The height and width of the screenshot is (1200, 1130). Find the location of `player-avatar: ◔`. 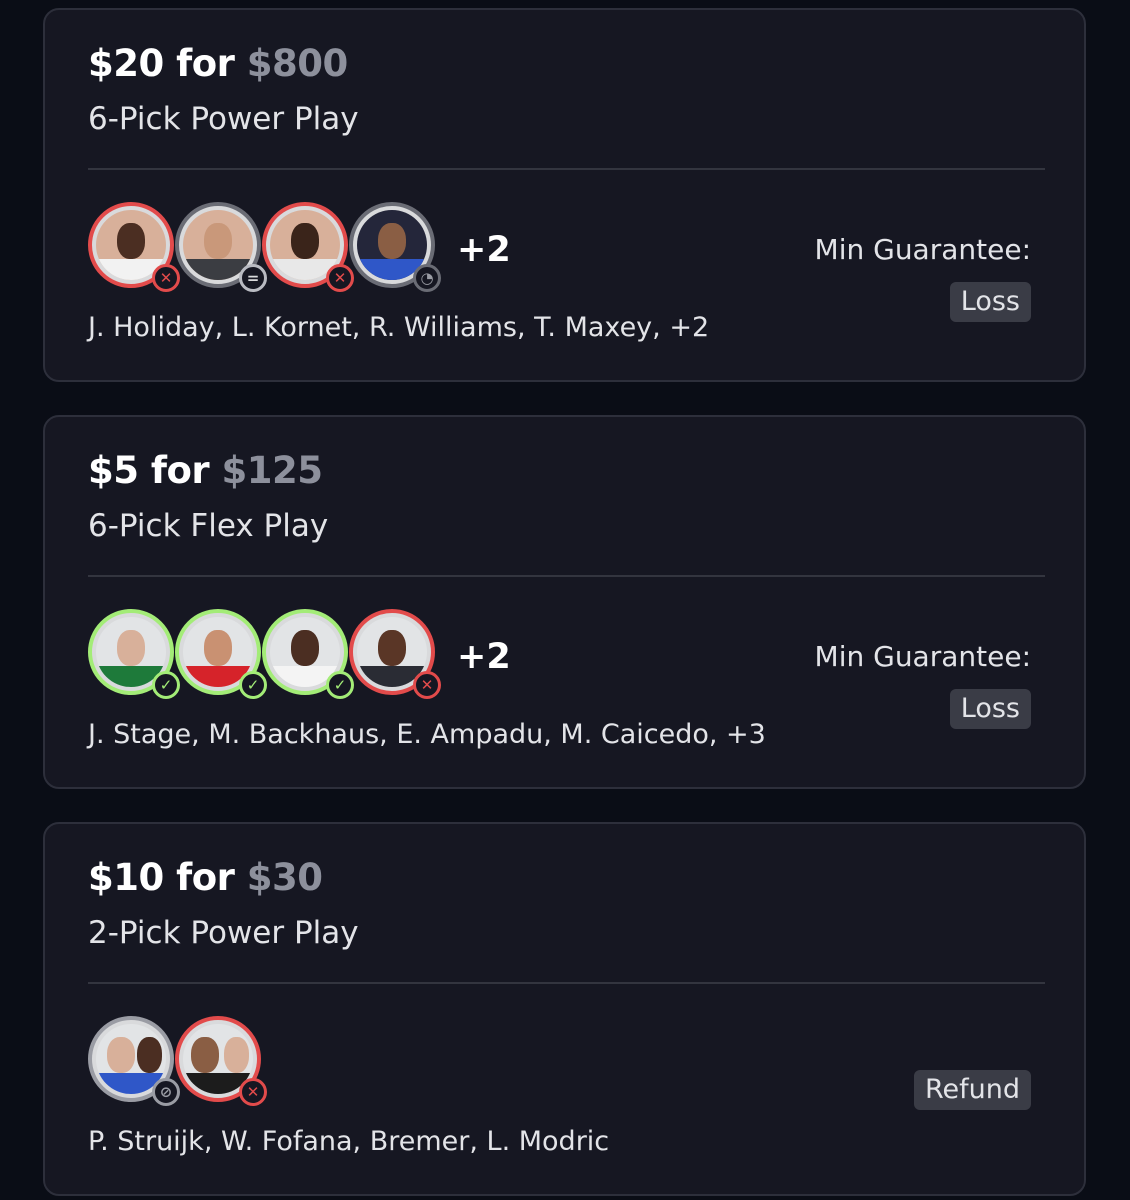

player-avatar: ◔ is located at coordinates (395, 247).